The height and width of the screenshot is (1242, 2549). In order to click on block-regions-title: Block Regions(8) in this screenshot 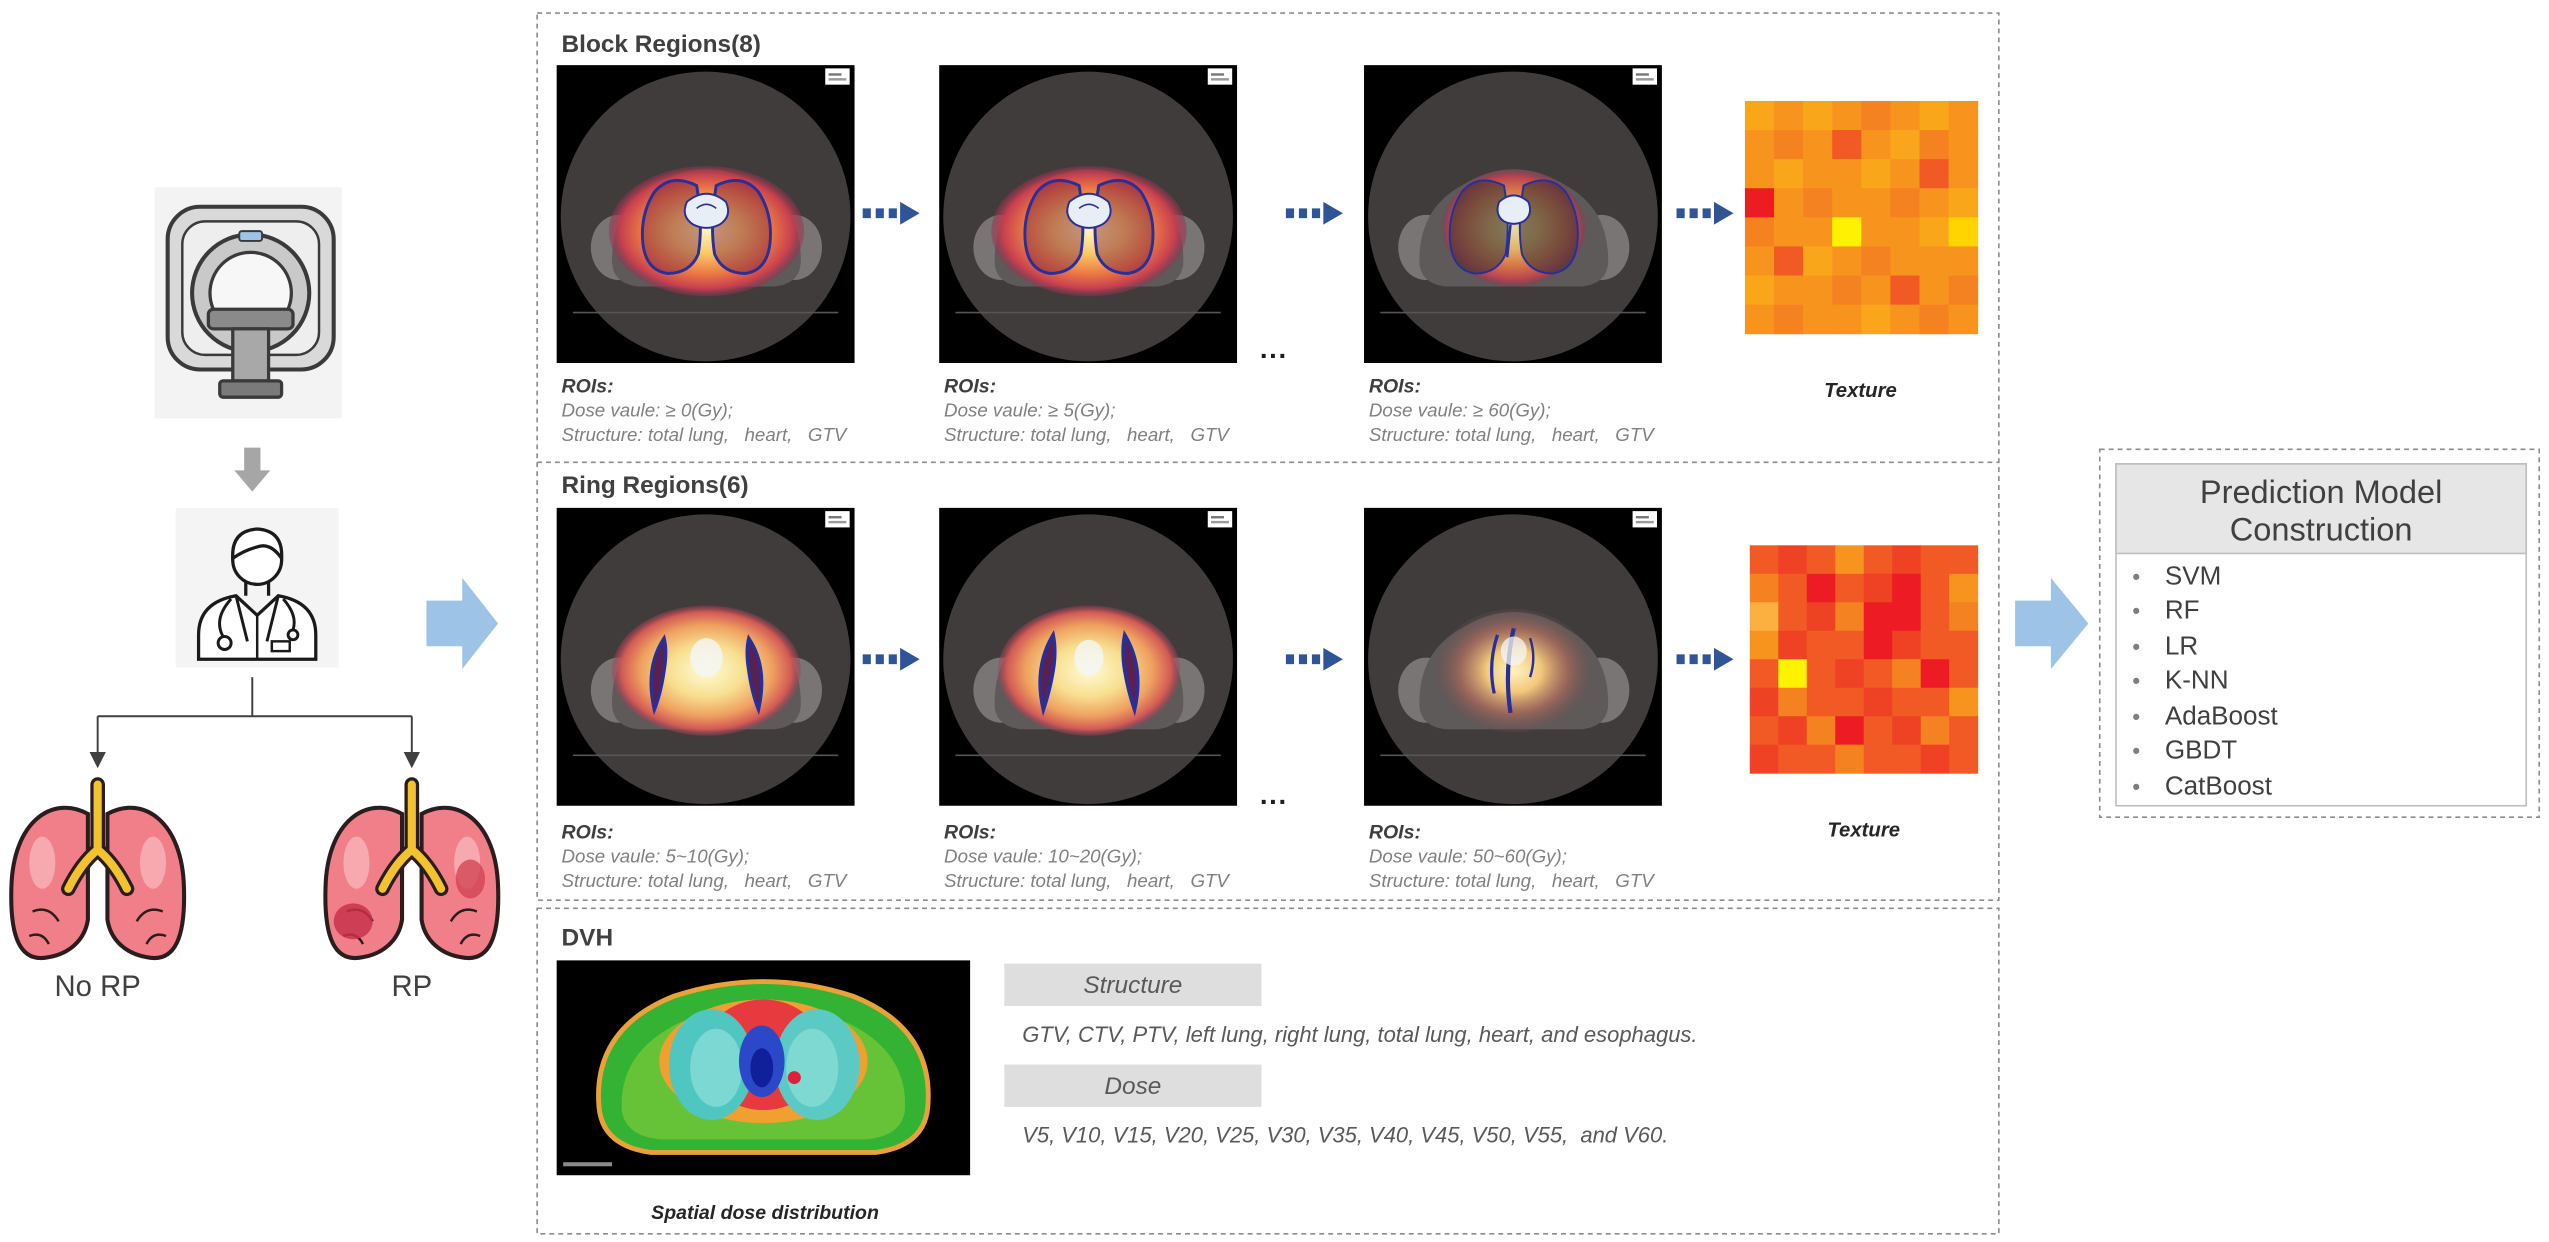, I will do `click(661, 44)`.